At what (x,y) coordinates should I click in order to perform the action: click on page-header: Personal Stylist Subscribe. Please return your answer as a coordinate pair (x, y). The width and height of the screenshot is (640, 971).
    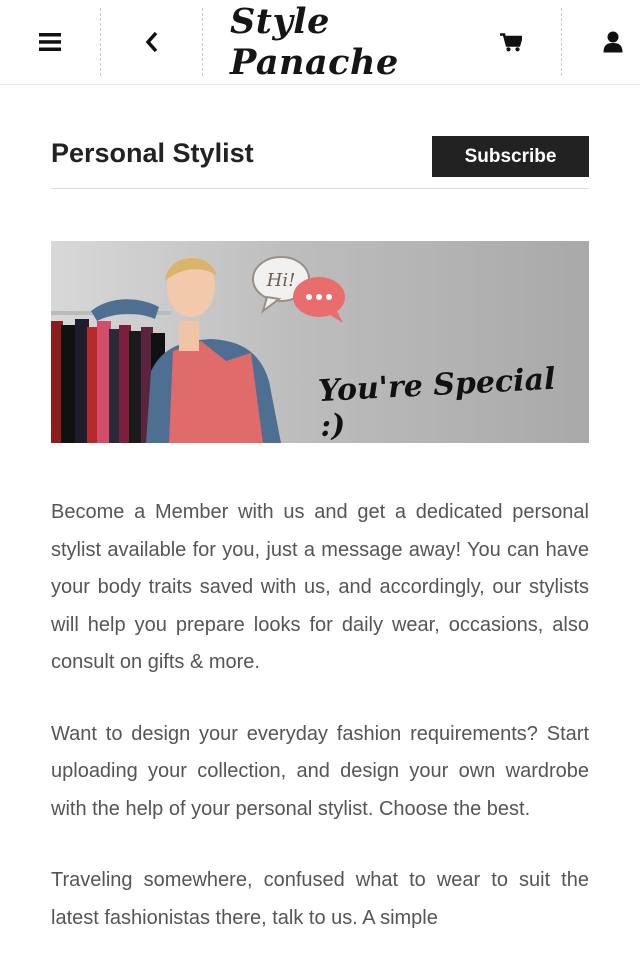
    Looking at the image, I should click on (320, 161).